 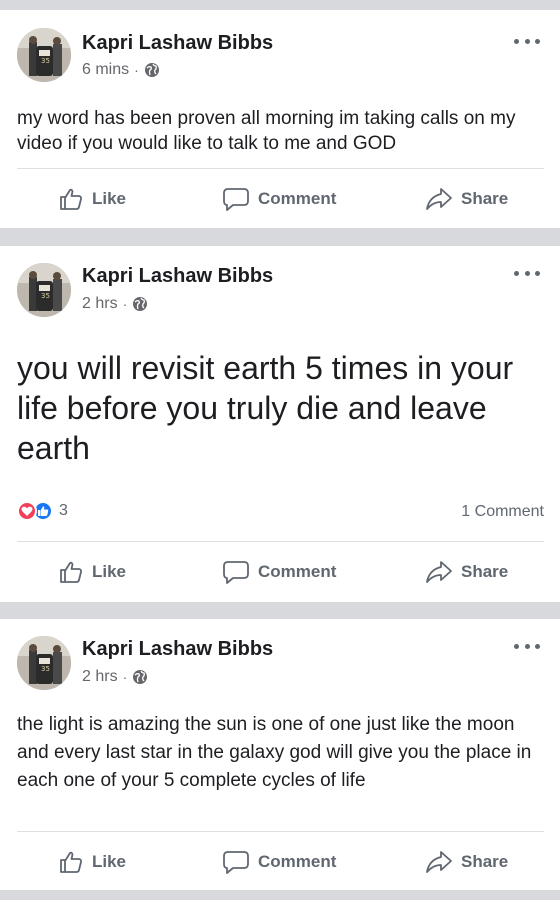 I want to click on timestamp: 6 mins, so click(x=105, y=70).